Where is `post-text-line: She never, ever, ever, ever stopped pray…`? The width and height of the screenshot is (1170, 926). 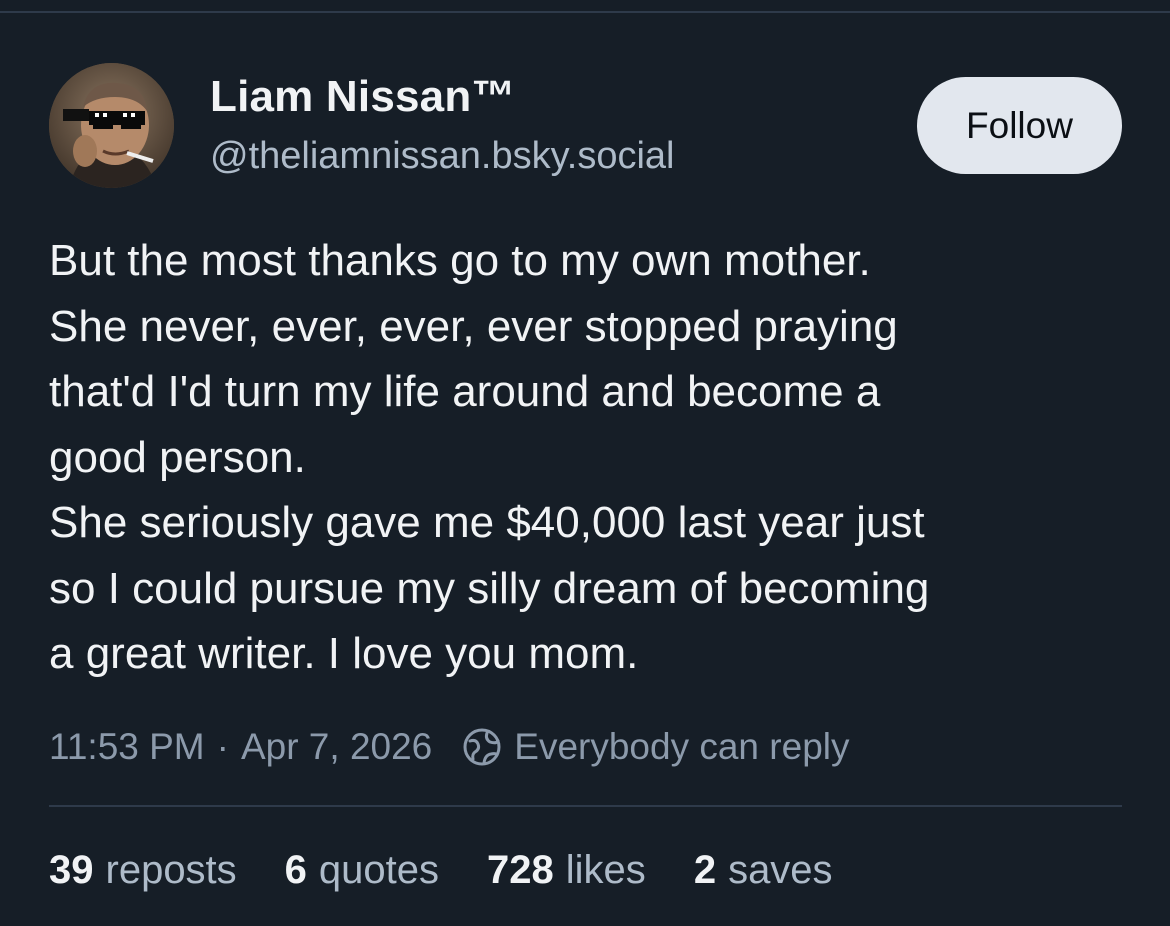
post-text-line: She never, ever, ever, ever stopped pray… is located at coordinates (473, 326).